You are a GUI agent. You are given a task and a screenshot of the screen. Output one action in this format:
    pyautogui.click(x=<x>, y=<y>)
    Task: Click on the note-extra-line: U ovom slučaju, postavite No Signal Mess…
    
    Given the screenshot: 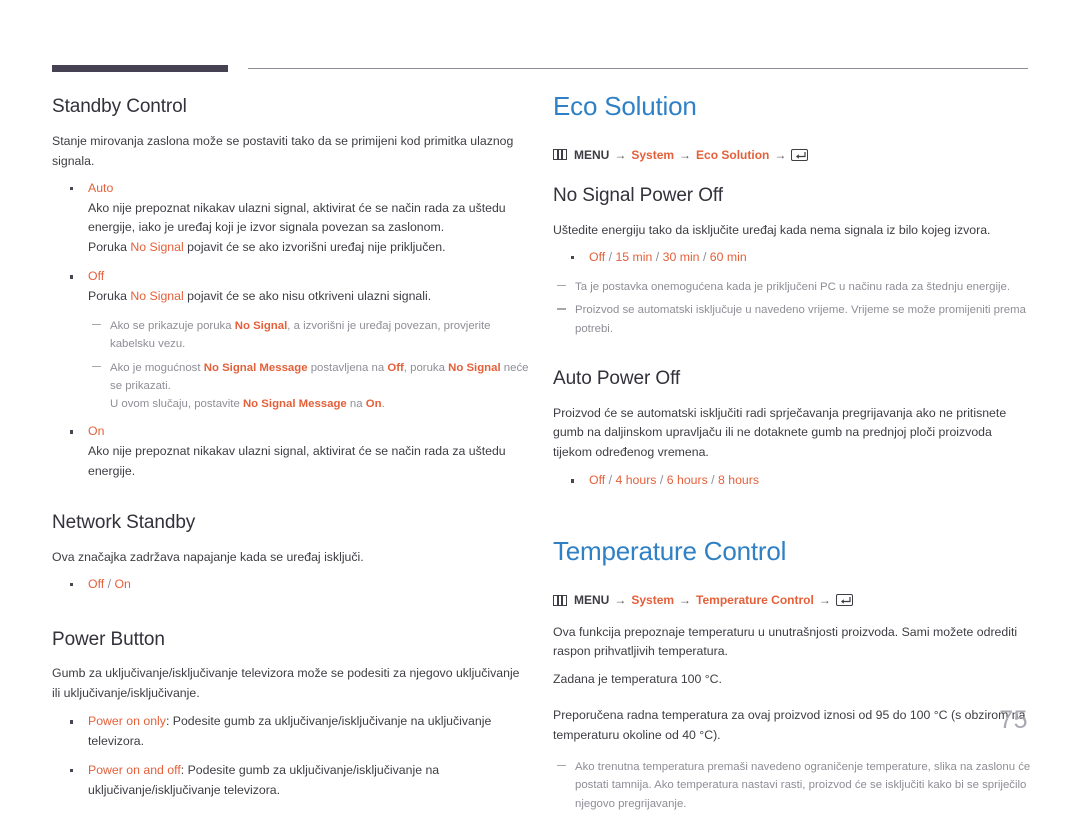 What is the action you would take?
    pyautogui.click(x=320, y=404)
    